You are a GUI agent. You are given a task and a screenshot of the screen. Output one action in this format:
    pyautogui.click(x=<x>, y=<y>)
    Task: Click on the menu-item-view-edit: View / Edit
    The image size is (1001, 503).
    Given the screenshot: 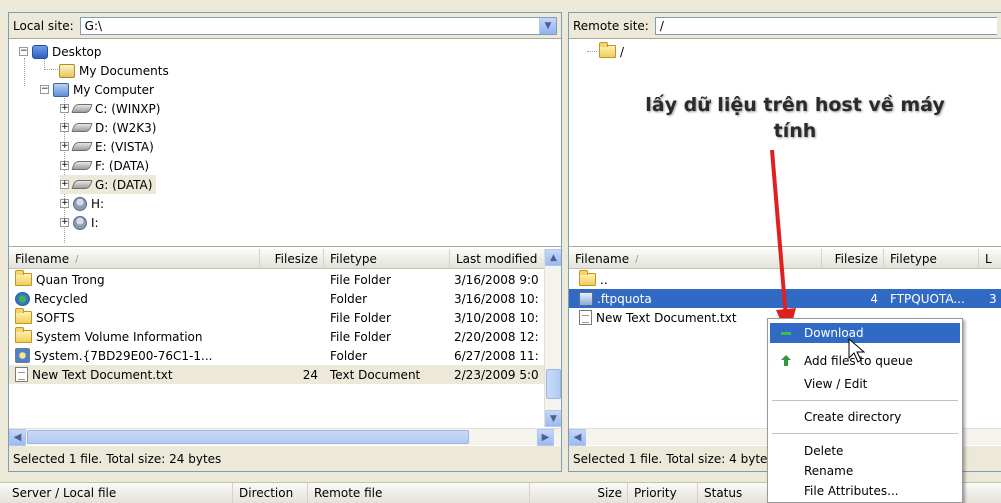 What is the action you would take?
    pyautogui.click(x=865, y=384)
    